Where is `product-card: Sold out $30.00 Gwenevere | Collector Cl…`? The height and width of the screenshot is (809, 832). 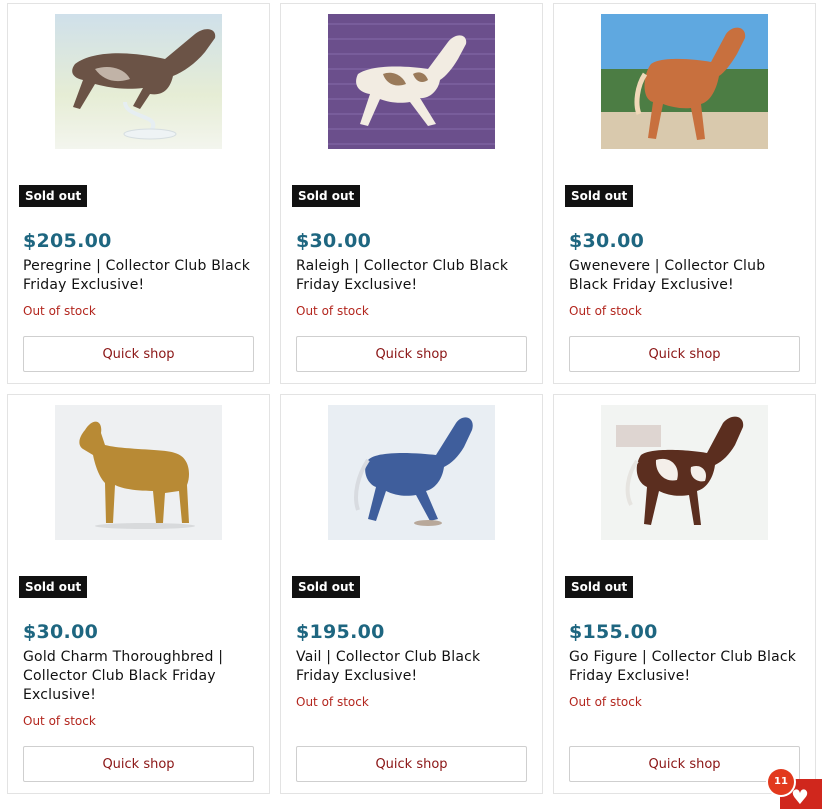 product-card: Sold out $30.00 Gwenevere | Collector Cl… is located at coordinates (684, 193).